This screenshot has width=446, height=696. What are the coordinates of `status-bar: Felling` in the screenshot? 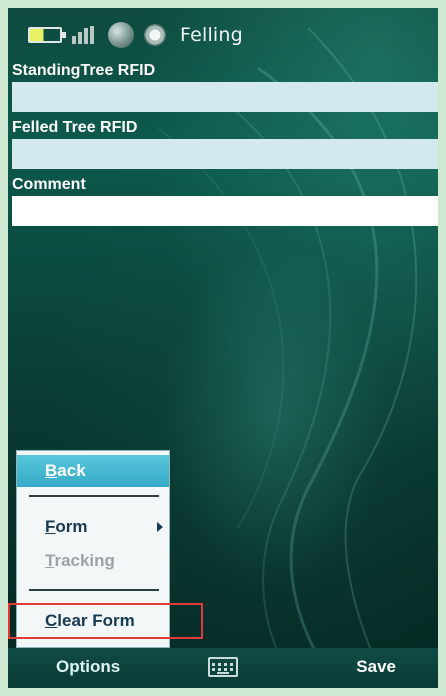 It's located at (223, 35).